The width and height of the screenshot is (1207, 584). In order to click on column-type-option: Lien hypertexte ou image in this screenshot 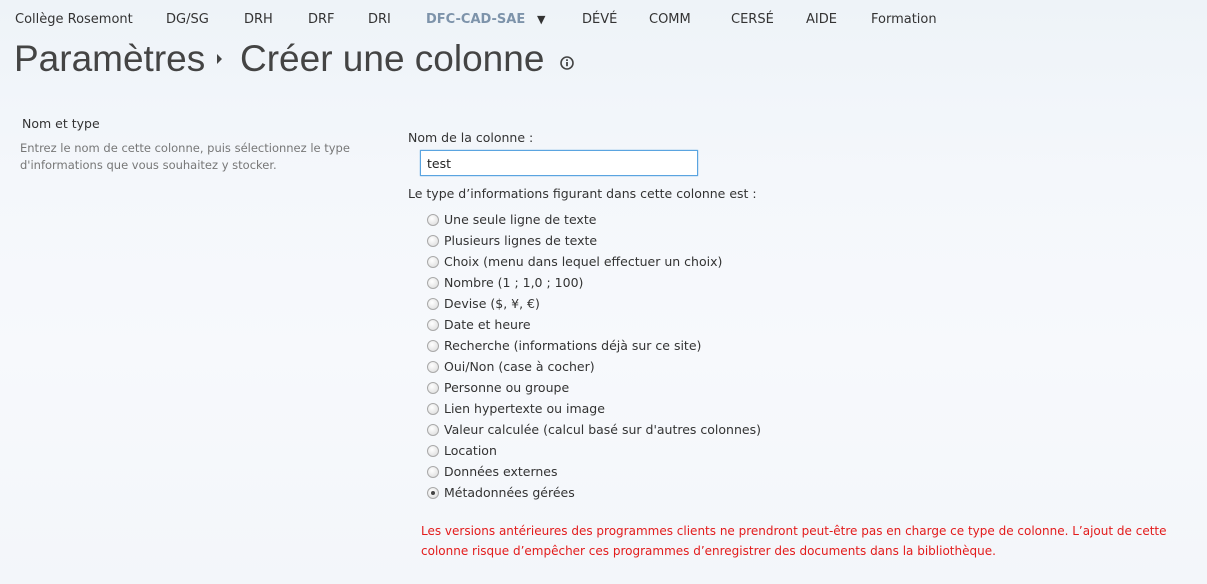, I will do `click(594, 408)`.